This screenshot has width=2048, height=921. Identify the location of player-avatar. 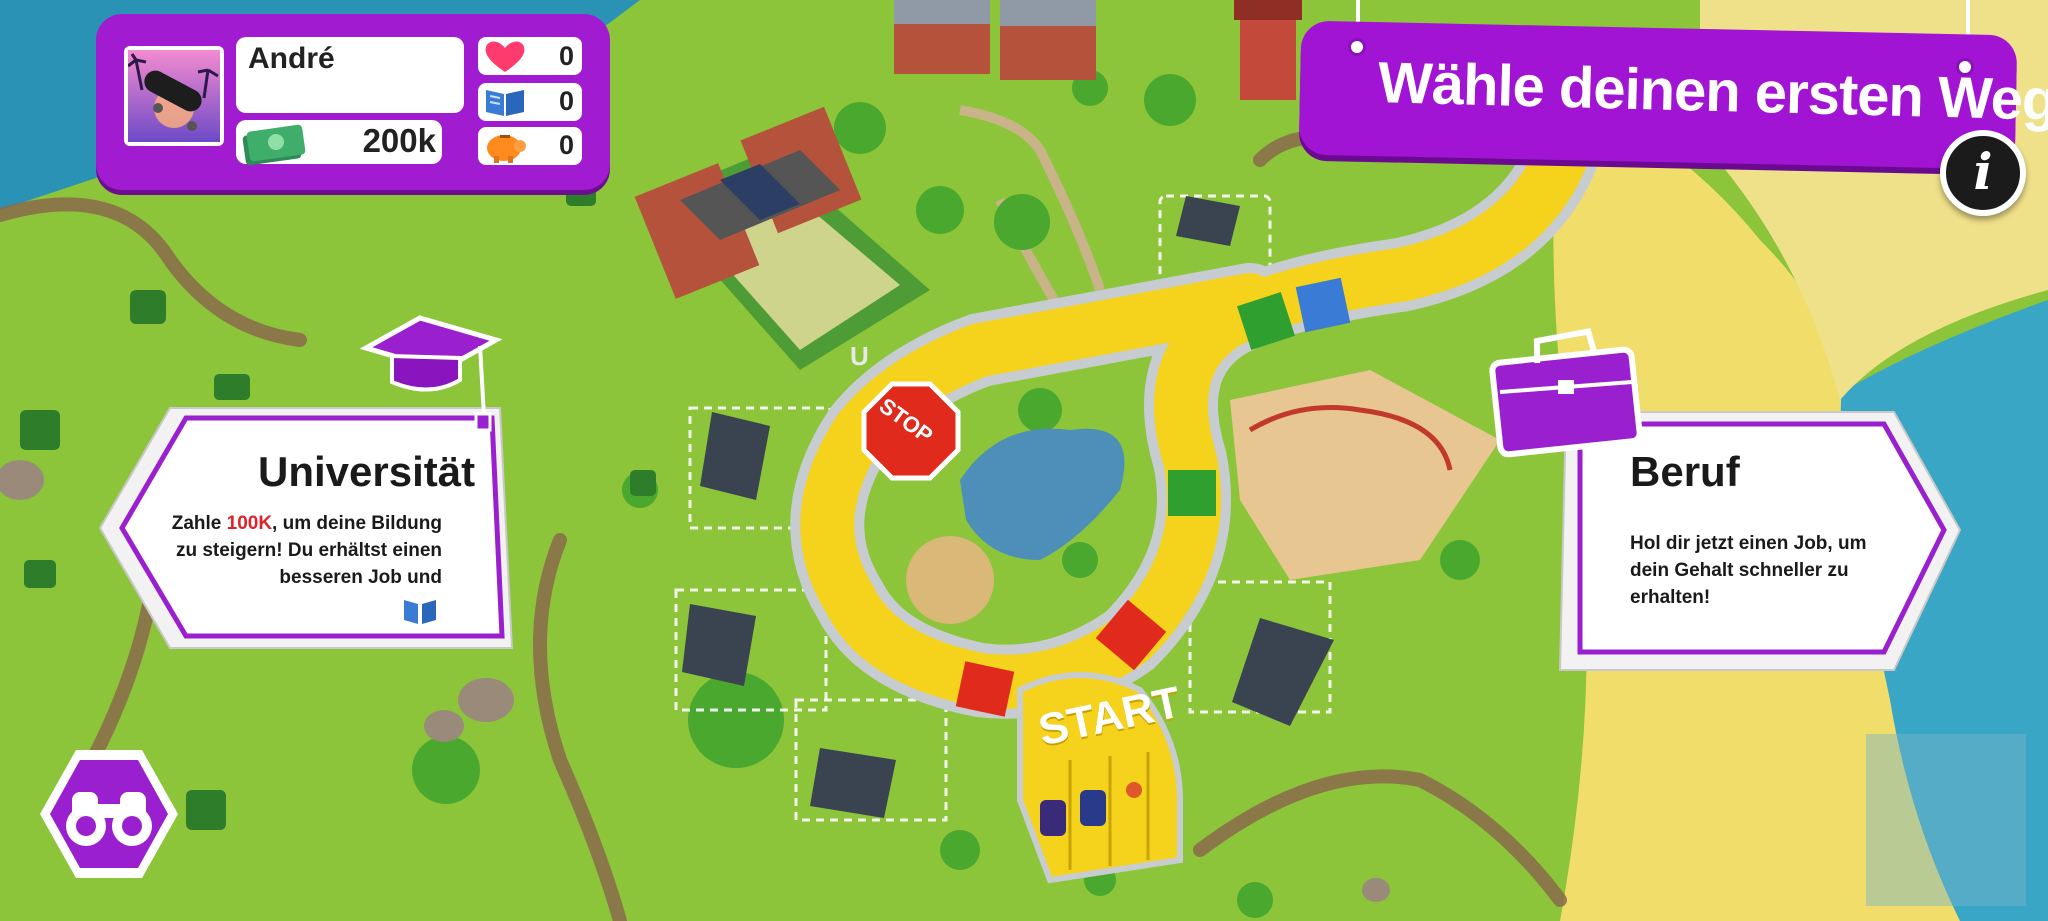
(174, 96).